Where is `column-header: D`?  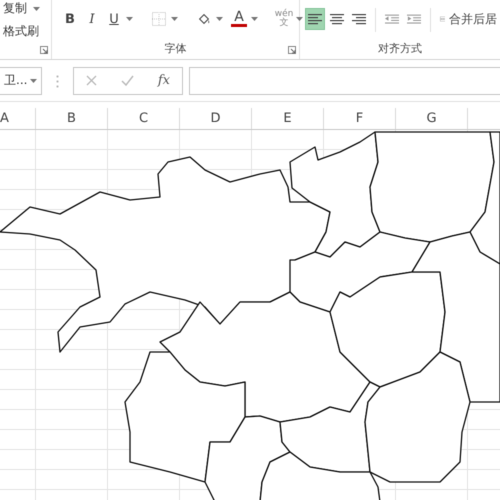 column-header: D is located at coordinates (216, 118).